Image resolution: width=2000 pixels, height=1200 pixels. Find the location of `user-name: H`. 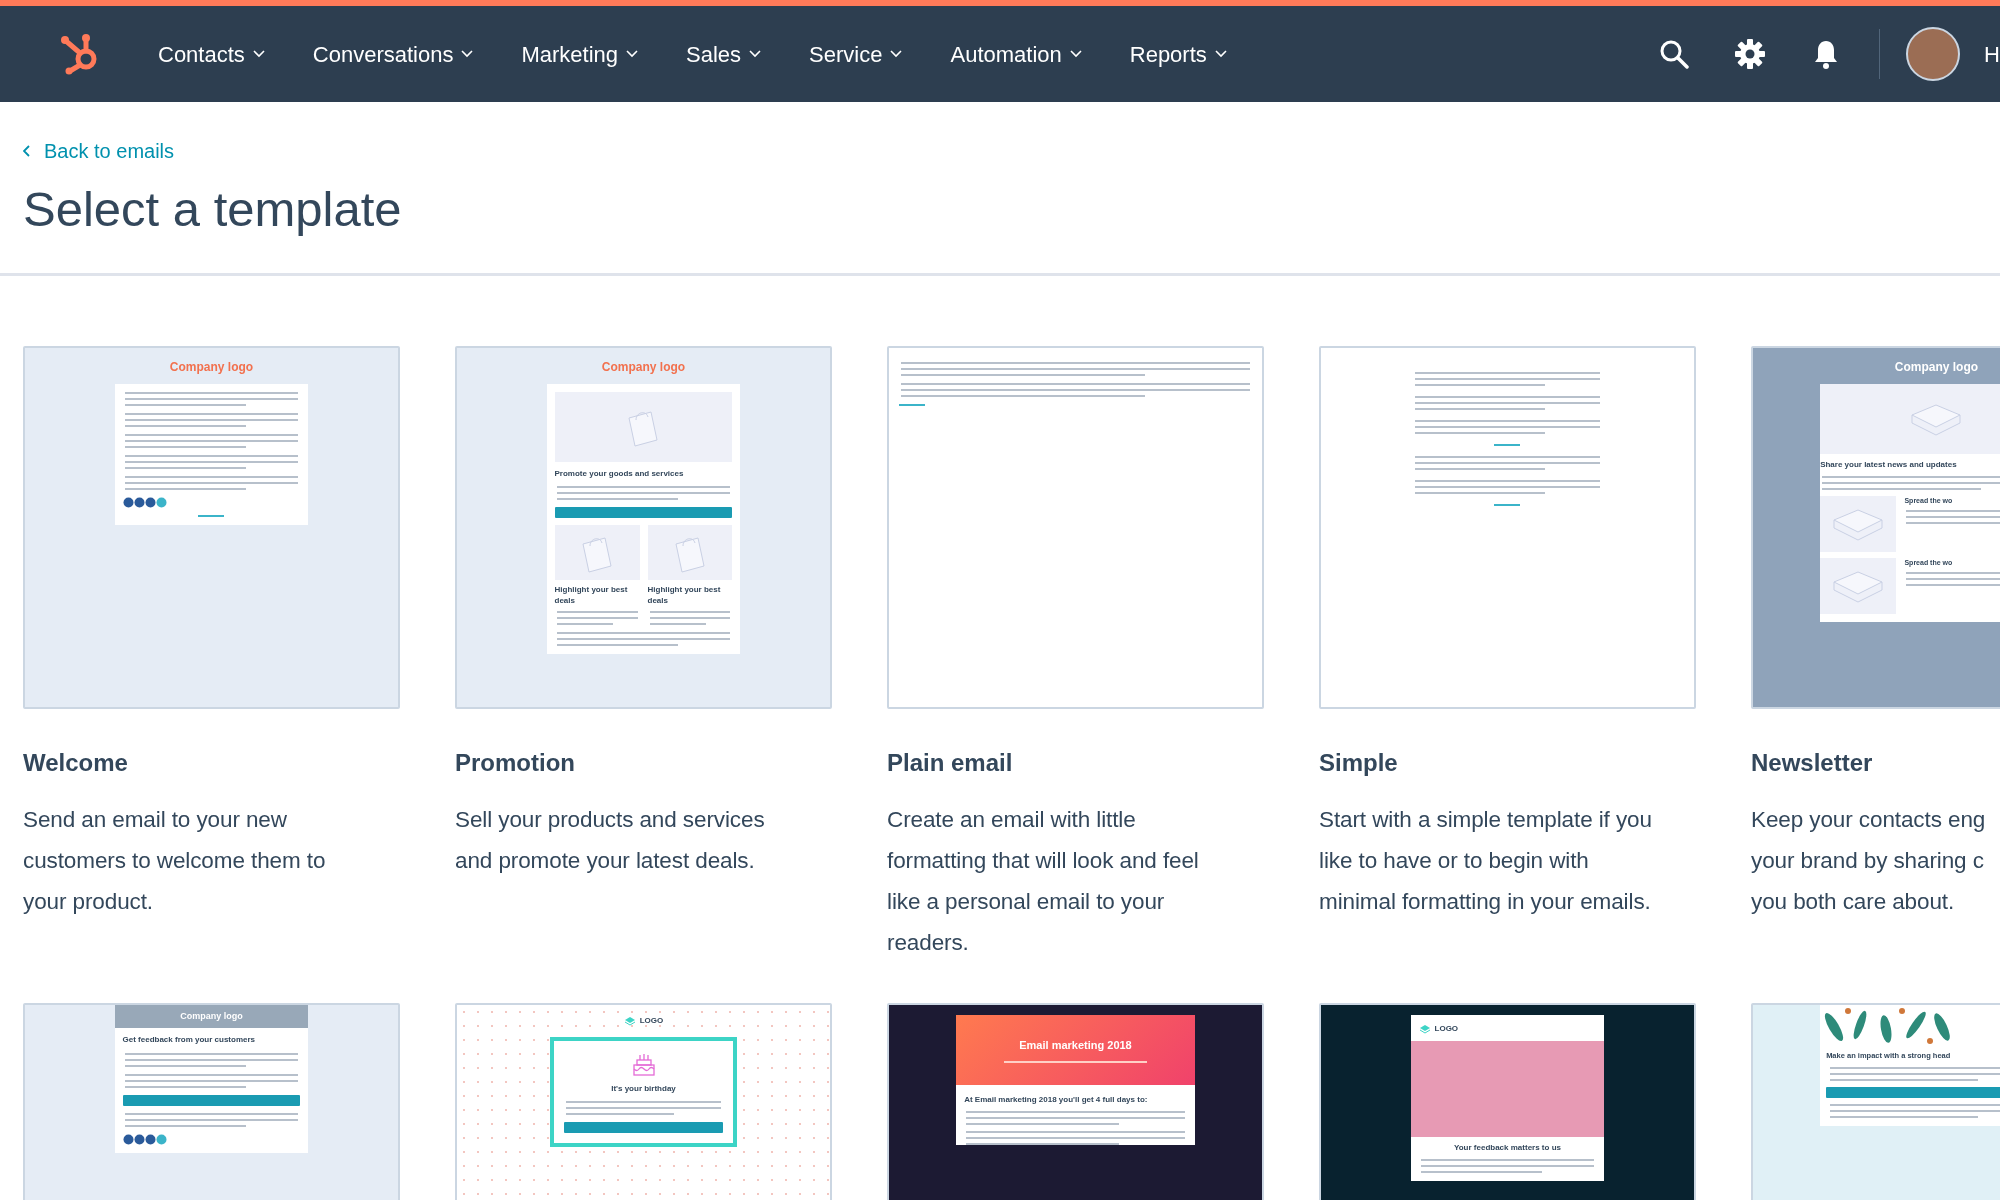

user-name: H is located at coordinates (1992, 54).